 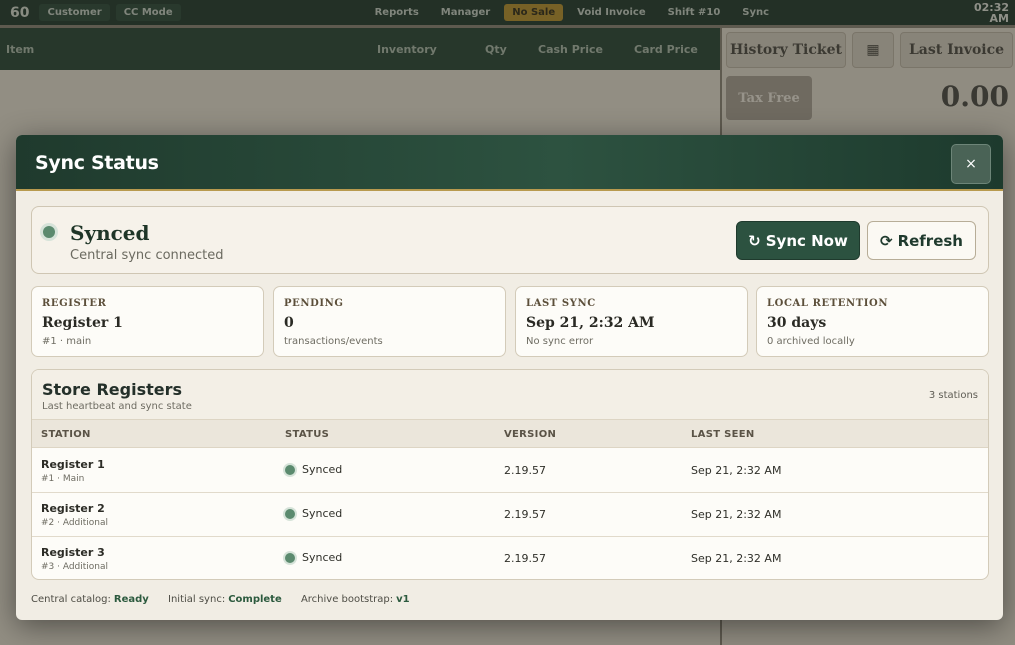 What do you see at coordinates (66, 434) in the screenshot?
I see `th-station: STATION` at bounding box center [66, 434].